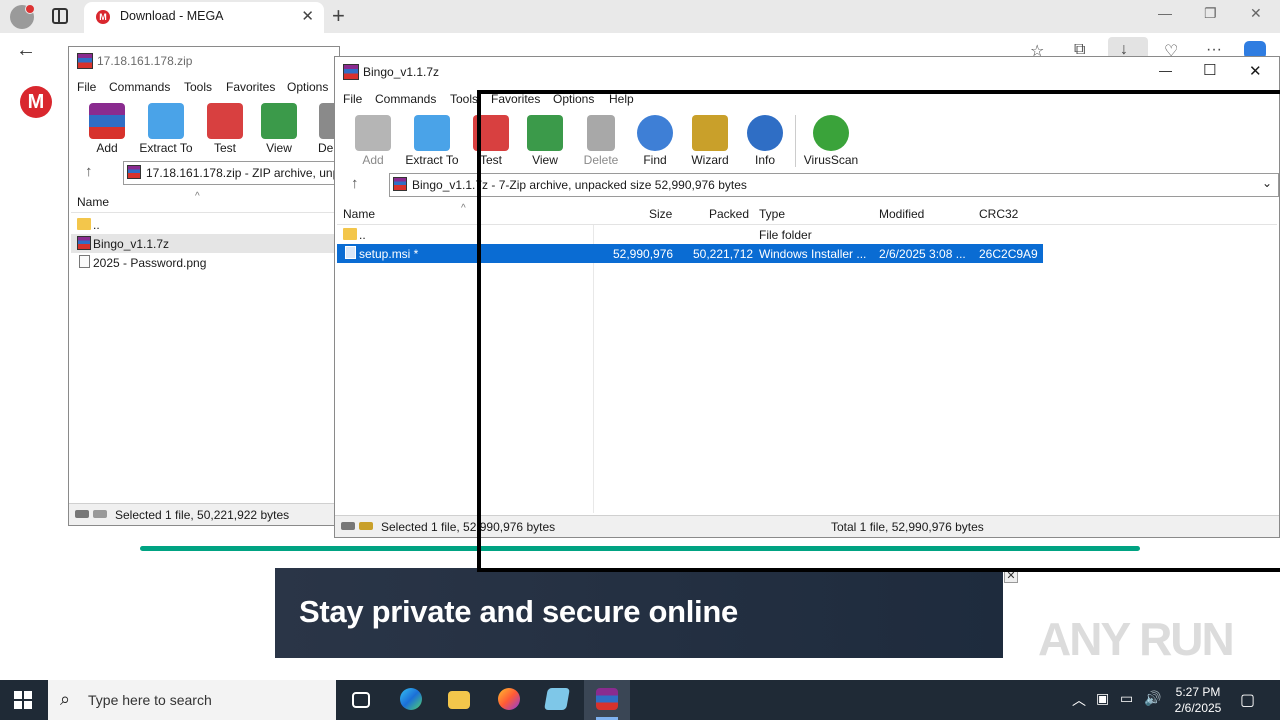  Describe the element at coordinates (225, 129) in the screenshot. I see `zip-test-button: Test` at that location.